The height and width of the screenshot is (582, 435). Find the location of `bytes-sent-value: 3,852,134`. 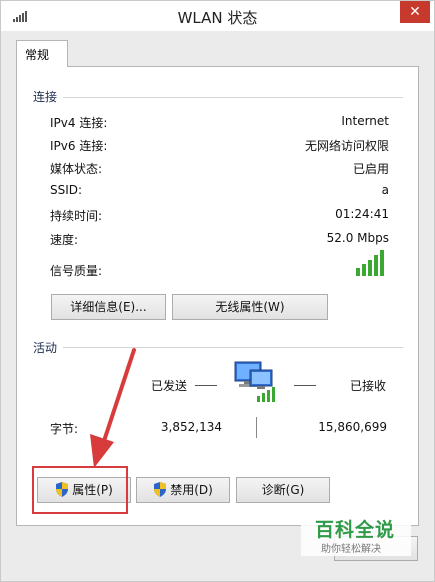

bytes-sent-value: 3,852,134 is located at coordinates (191, 427).